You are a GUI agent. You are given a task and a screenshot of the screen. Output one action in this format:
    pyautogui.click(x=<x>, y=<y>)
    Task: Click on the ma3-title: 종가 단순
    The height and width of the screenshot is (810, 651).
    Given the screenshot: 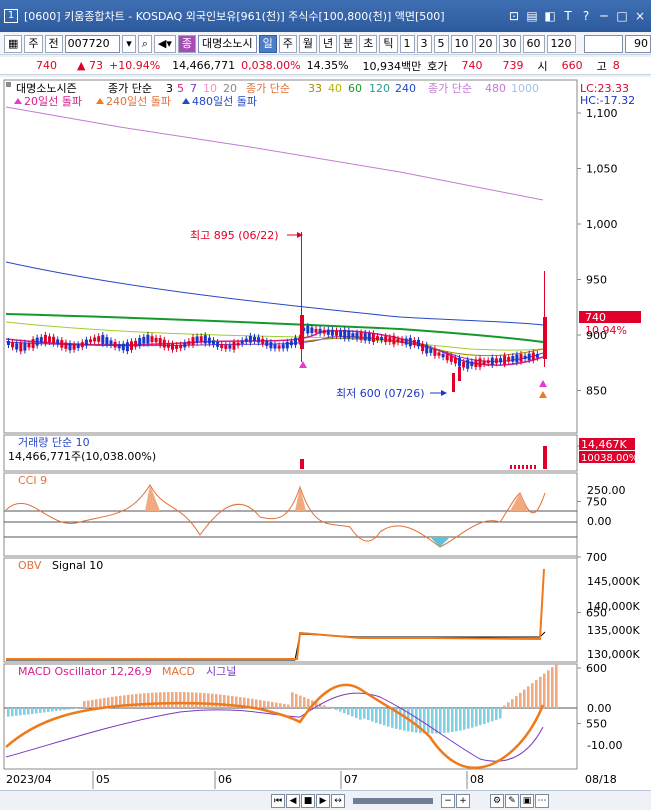 What is the action you would take?
    pyautogui.click(x=450, y=88)
    